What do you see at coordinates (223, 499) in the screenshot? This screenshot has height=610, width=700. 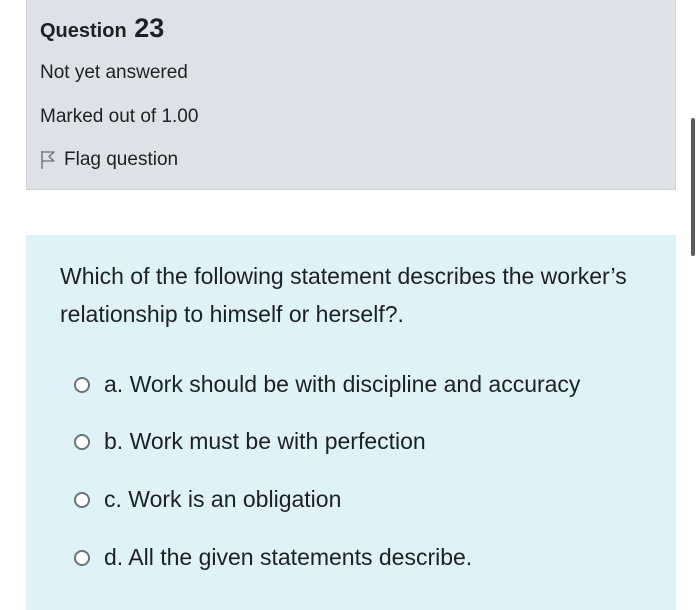 I see `answer-label-c: c. Work is an obligation` at bounding box center [223, 499].